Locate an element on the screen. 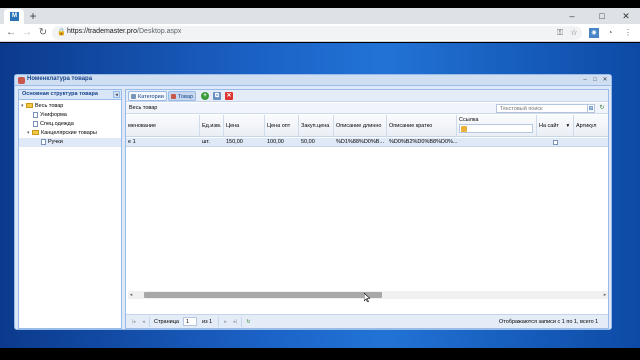 This screenshot has height=360, width=640. add-button: + is located at coordinates (205, 96).